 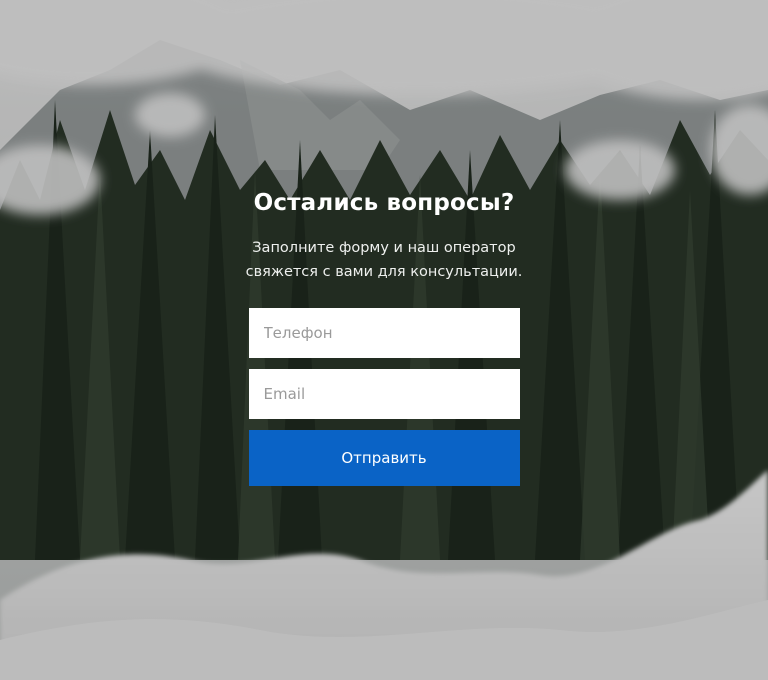 What do you see at coordinates (384, 248) in the screenshot?
I see `subtitle-line-1: Заполните форму и наш оператор` at bounding box center [384, 248].